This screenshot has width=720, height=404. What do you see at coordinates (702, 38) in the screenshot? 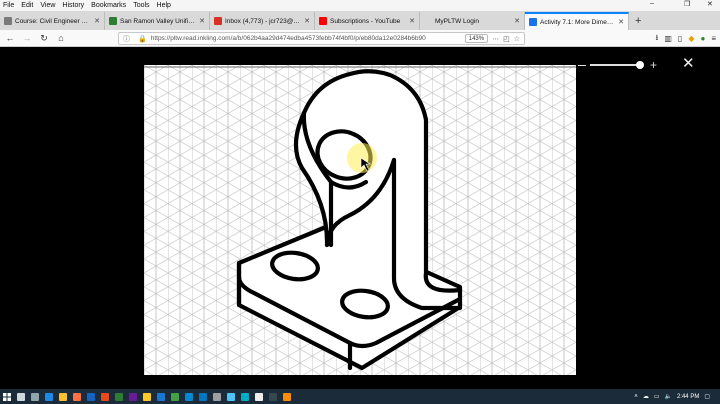
I see `extension-2-icon: ●` at bounding box center [702, 38].